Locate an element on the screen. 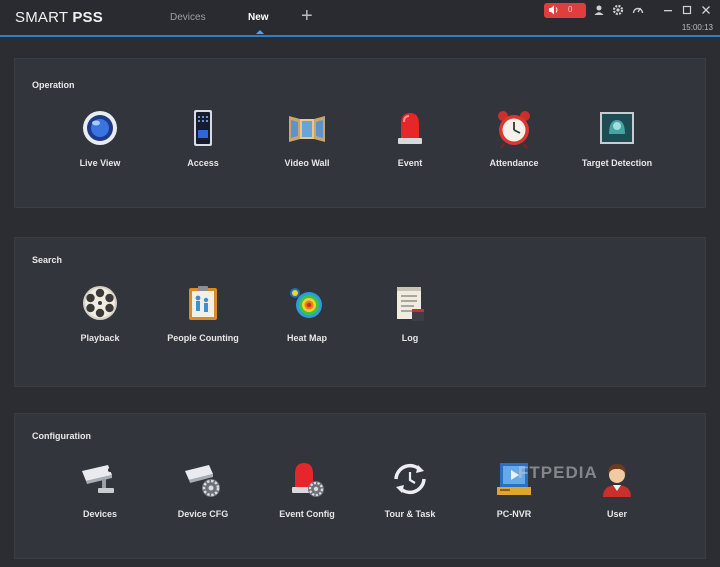  target-detection-tile: Target Detection is located at coordinates (617, 138).